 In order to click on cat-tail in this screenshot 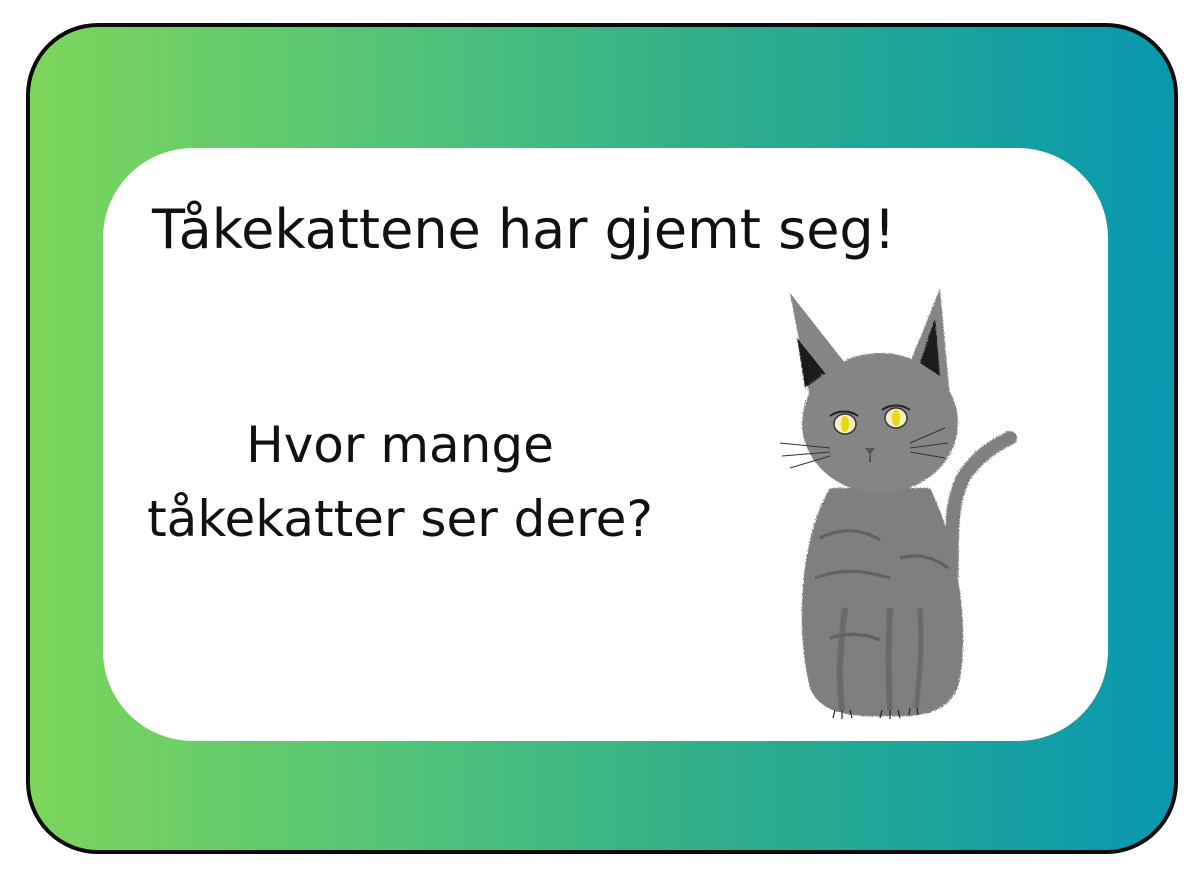, I will do `click(980, 518)`.